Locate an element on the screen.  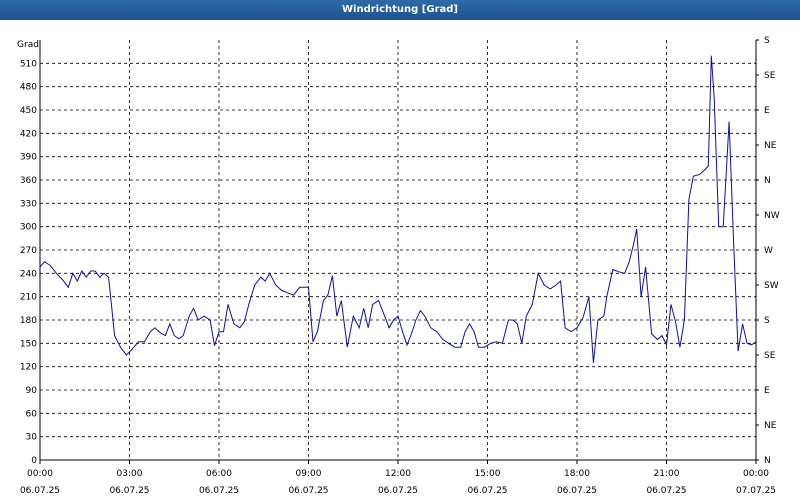
x-tick-time: 21:00 is located at coordinates (667, 474).